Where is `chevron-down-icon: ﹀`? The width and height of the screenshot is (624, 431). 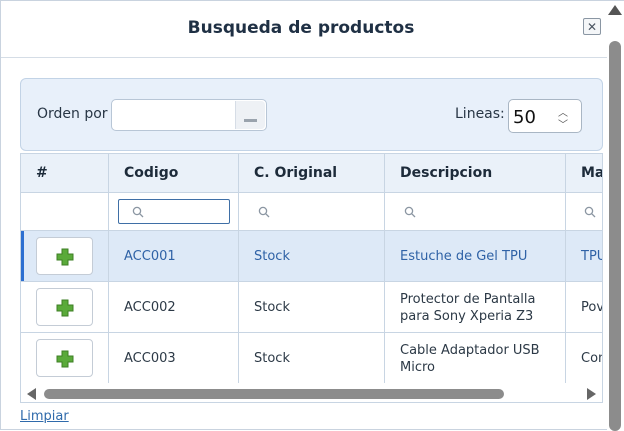 chevron-down-icon: ﹀ is located at coordinates (563, 123).